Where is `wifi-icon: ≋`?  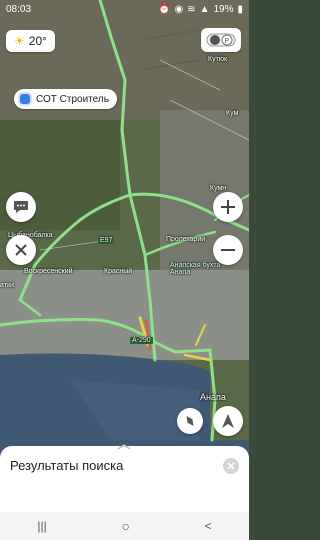 wifi-icon: ≋ is located at coordinates (191, 9).